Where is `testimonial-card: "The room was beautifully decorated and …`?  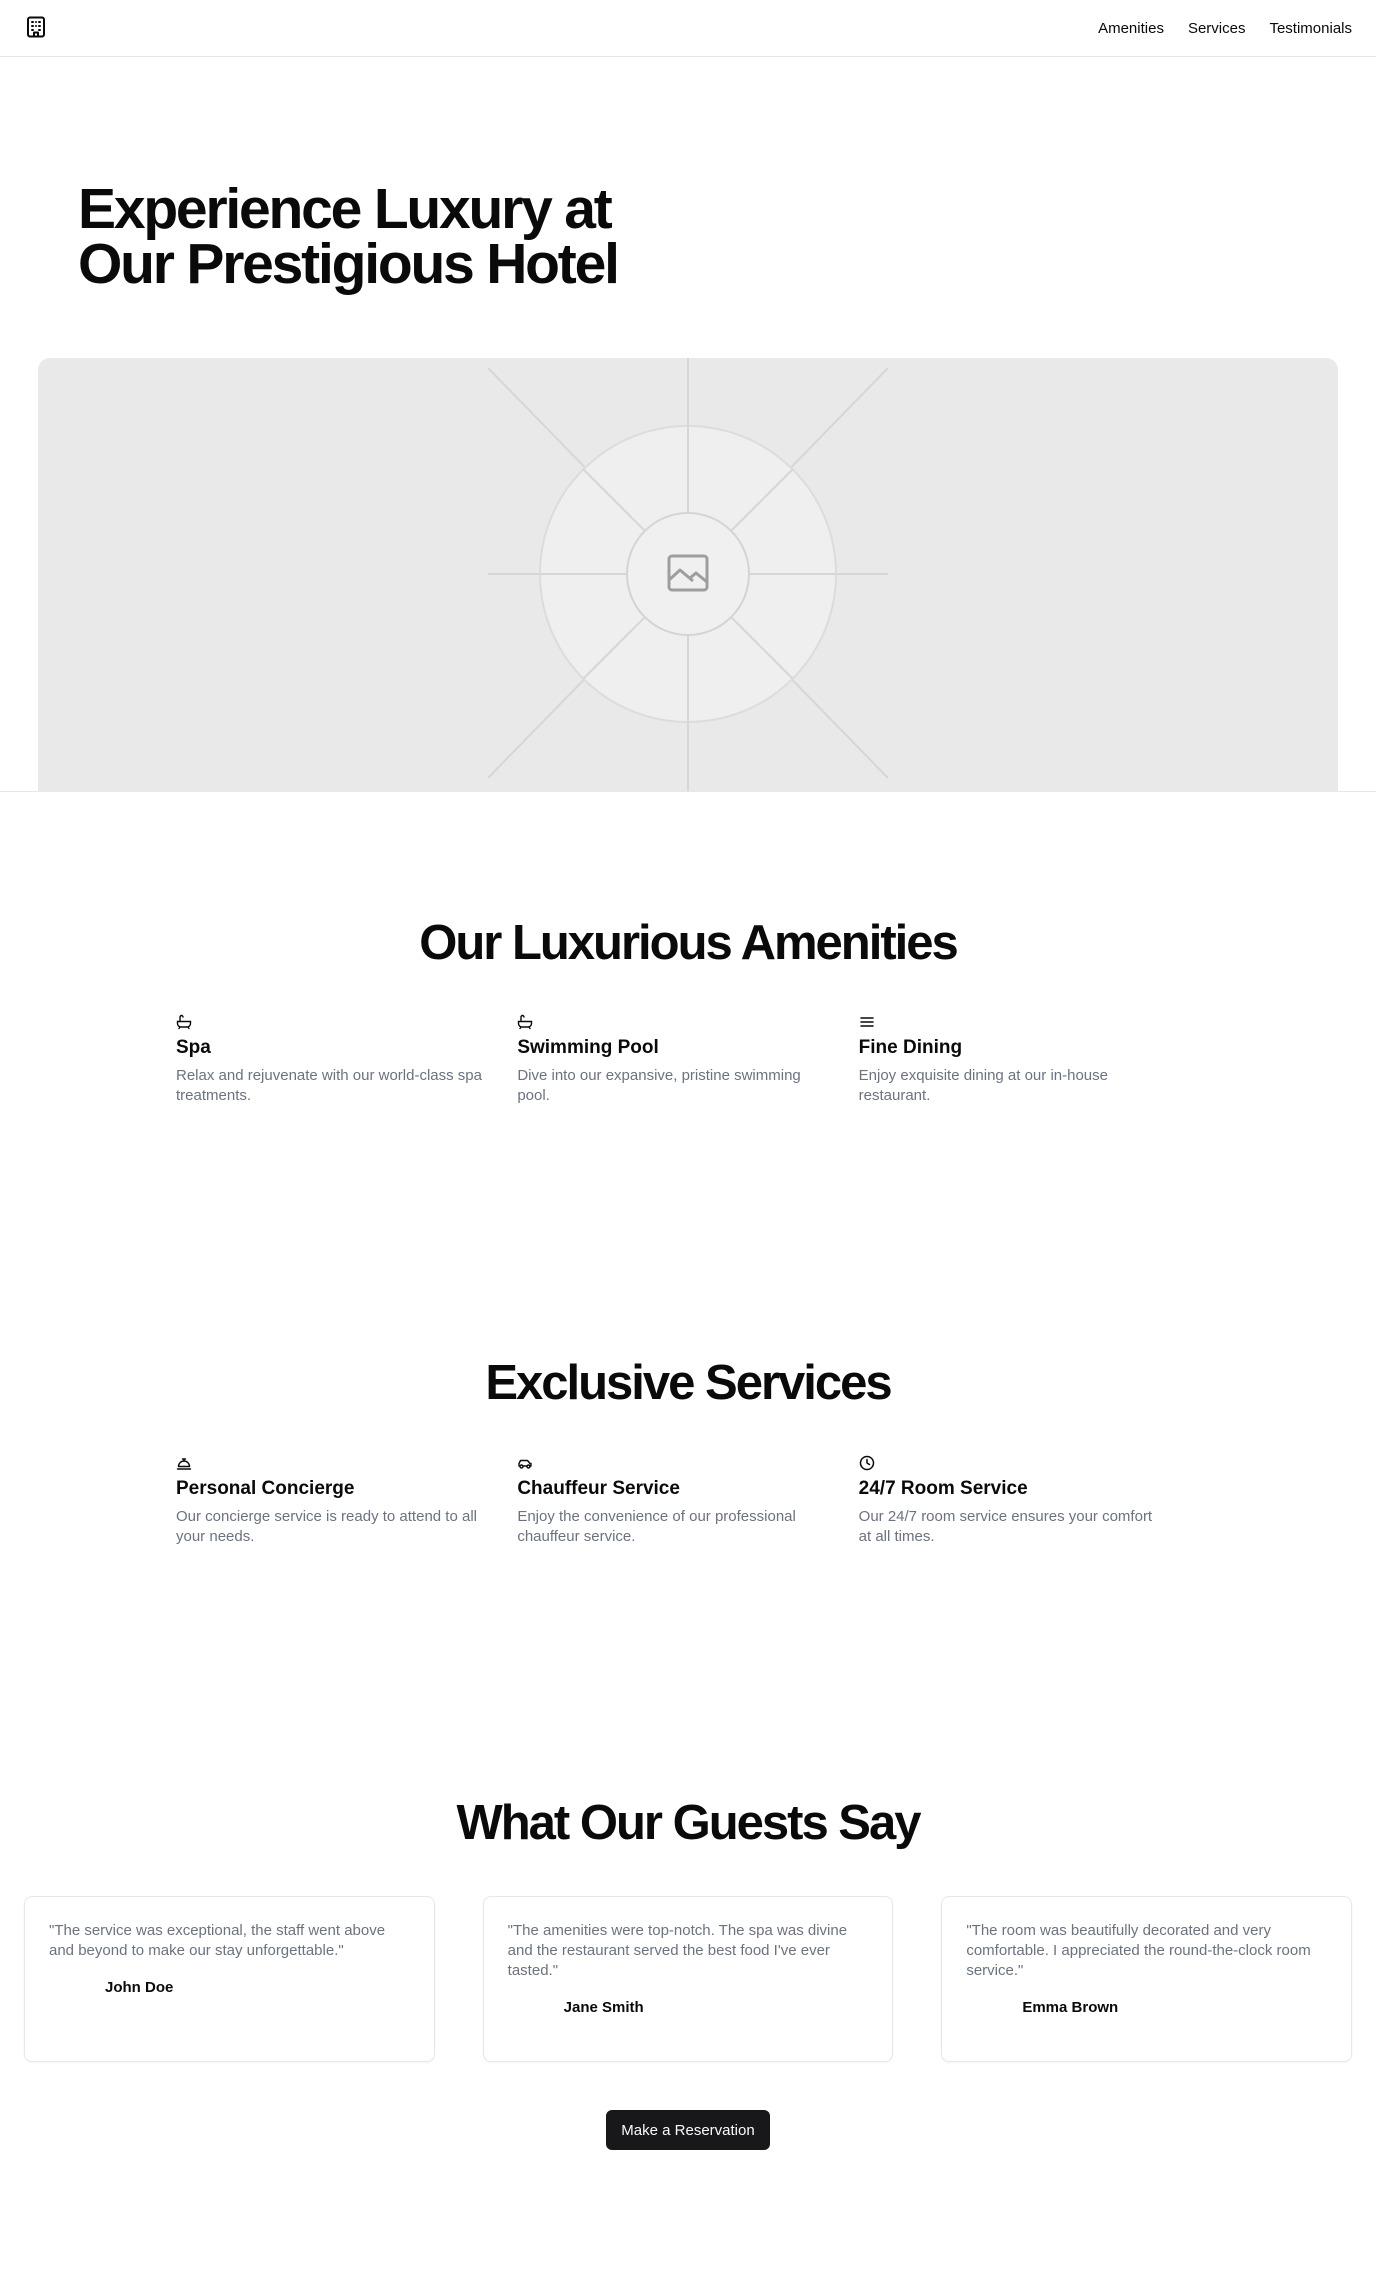 testimonial-card: "The room was beautifully decorated and … is located at coordinates (1147, 1979).